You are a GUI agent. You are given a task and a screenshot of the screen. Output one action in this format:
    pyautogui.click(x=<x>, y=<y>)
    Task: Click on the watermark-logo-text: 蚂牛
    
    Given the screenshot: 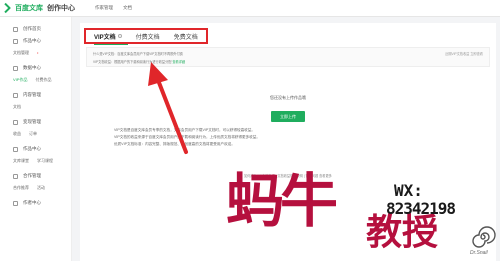 What is the action you would take?
    pyautogui.click(x=282, y=201)
    